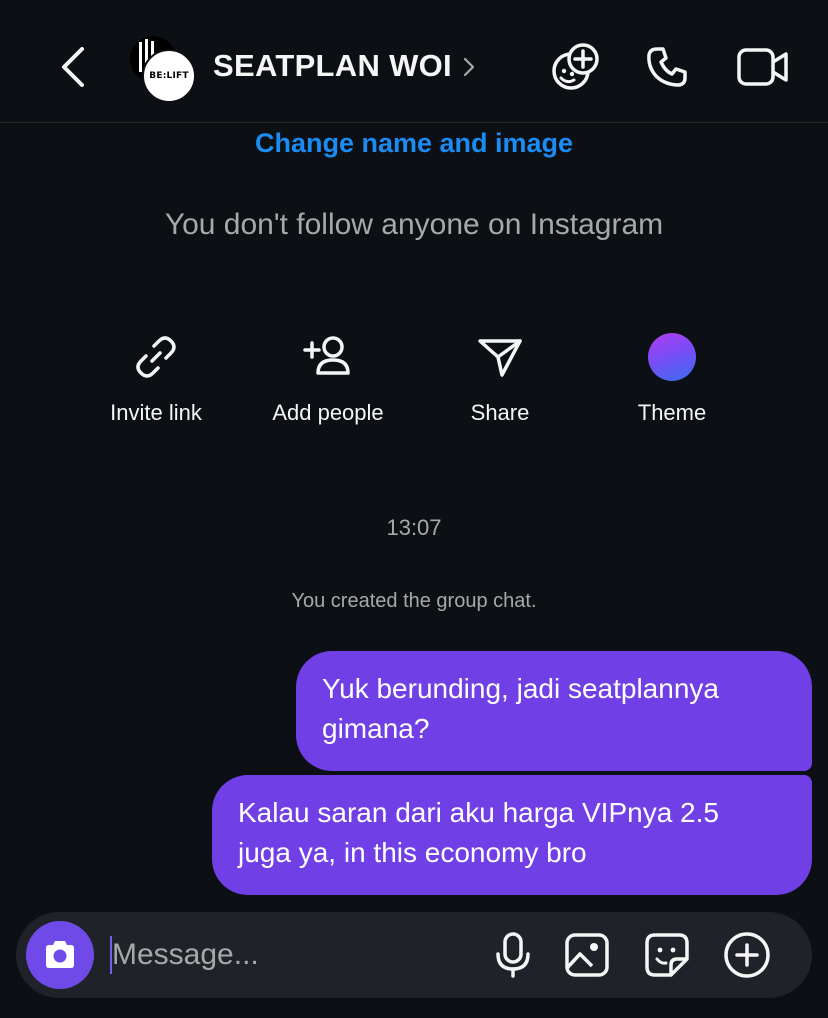  I want to click on video-camera-icon, so click(762, 67).